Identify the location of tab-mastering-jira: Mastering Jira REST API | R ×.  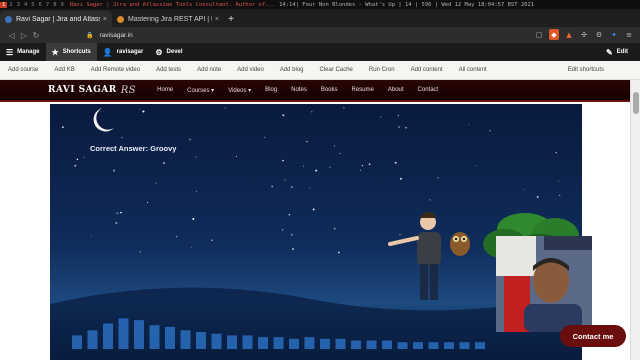
(168, 19).